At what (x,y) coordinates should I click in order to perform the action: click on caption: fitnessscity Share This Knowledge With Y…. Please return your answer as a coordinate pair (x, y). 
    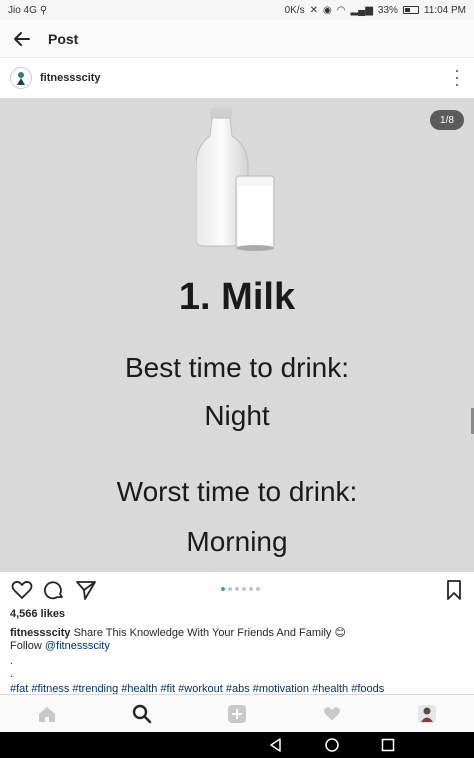
    Looking at the image, I should click on (238, 633).